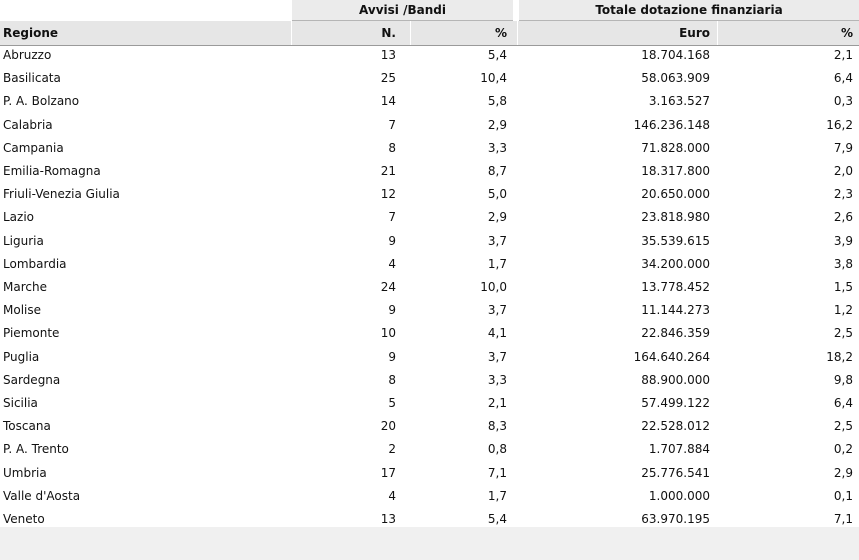  Describe the element at coordinates (429, 357) in the screenshot. I see `table-row: Puglia 9 3,7 164.640.264 18,2` at that location.